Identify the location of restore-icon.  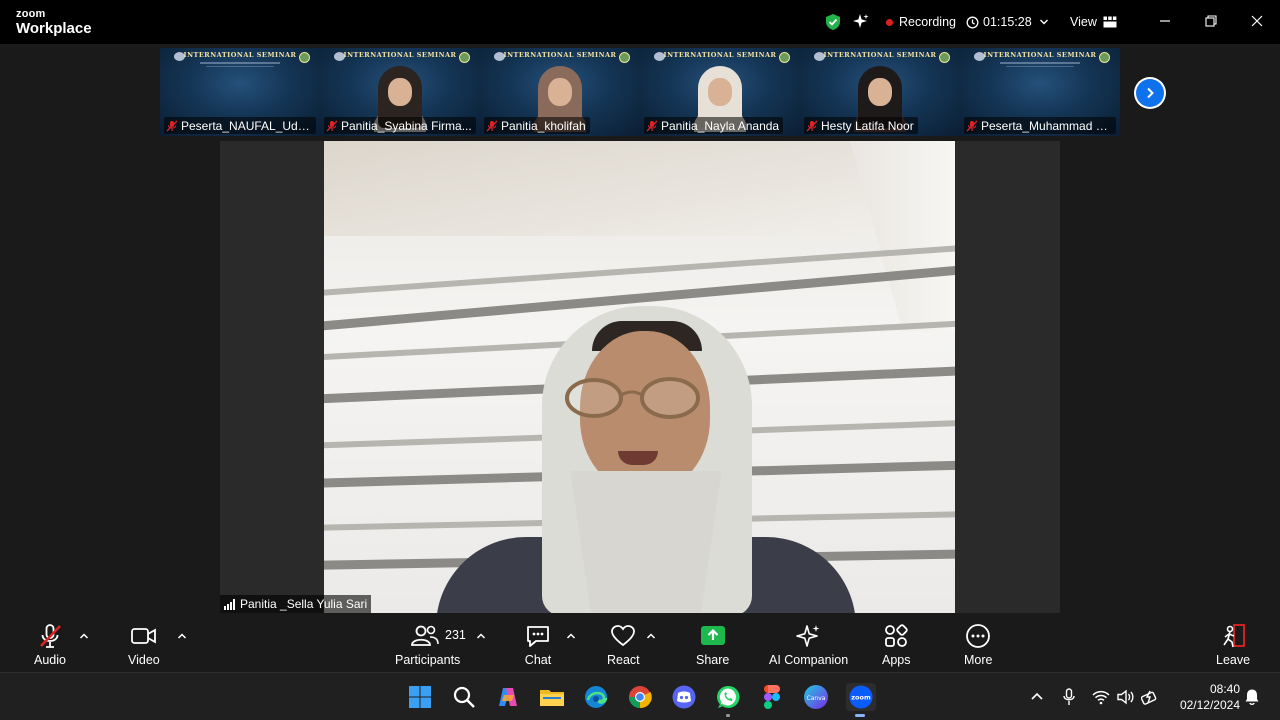
(1211, 21).